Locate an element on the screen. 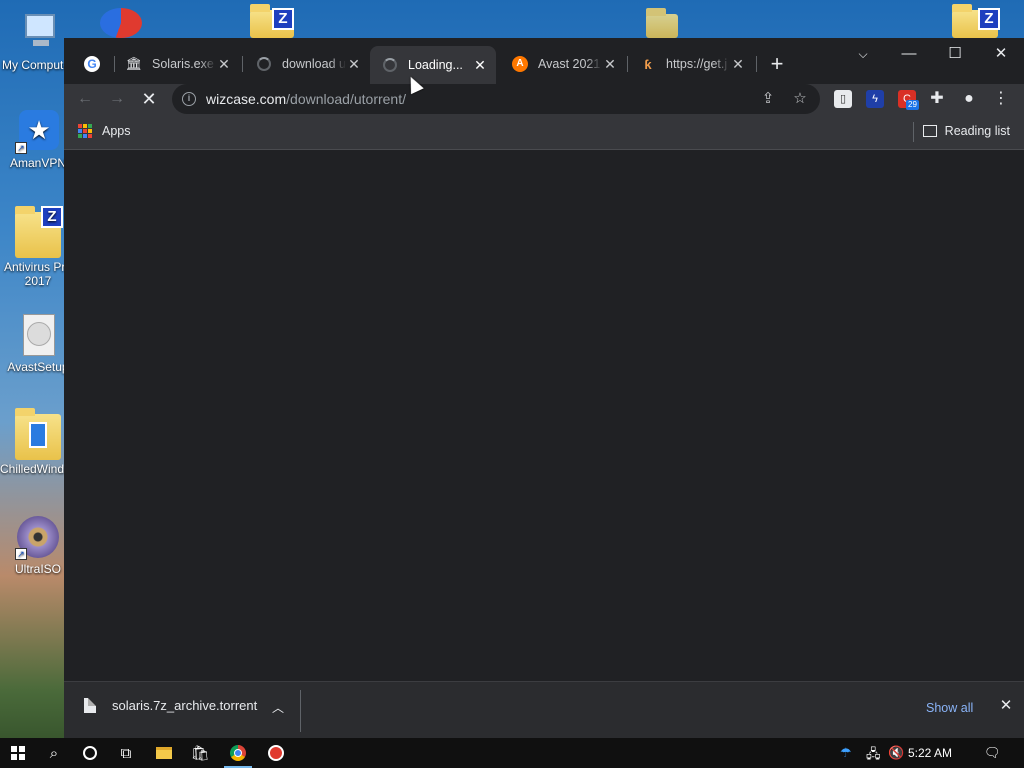  tab-title: Solaris.exe is located at coordinates (183, 64).